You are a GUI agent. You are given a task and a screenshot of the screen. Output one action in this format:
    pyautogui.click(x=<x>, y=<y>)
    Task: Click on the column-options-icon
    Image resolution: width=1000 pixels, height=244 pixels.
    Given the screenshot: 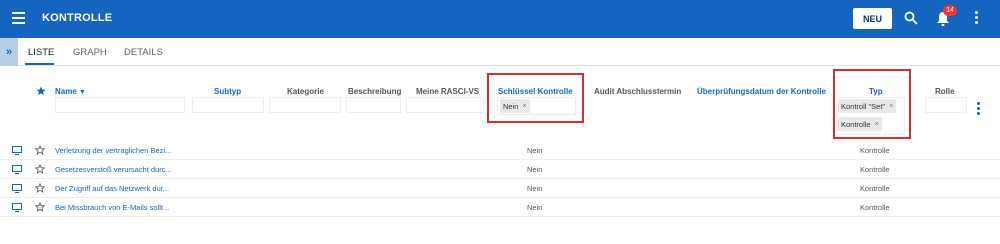 What is the action you would take?
    pyautogui.click(x=979, y=109)
    